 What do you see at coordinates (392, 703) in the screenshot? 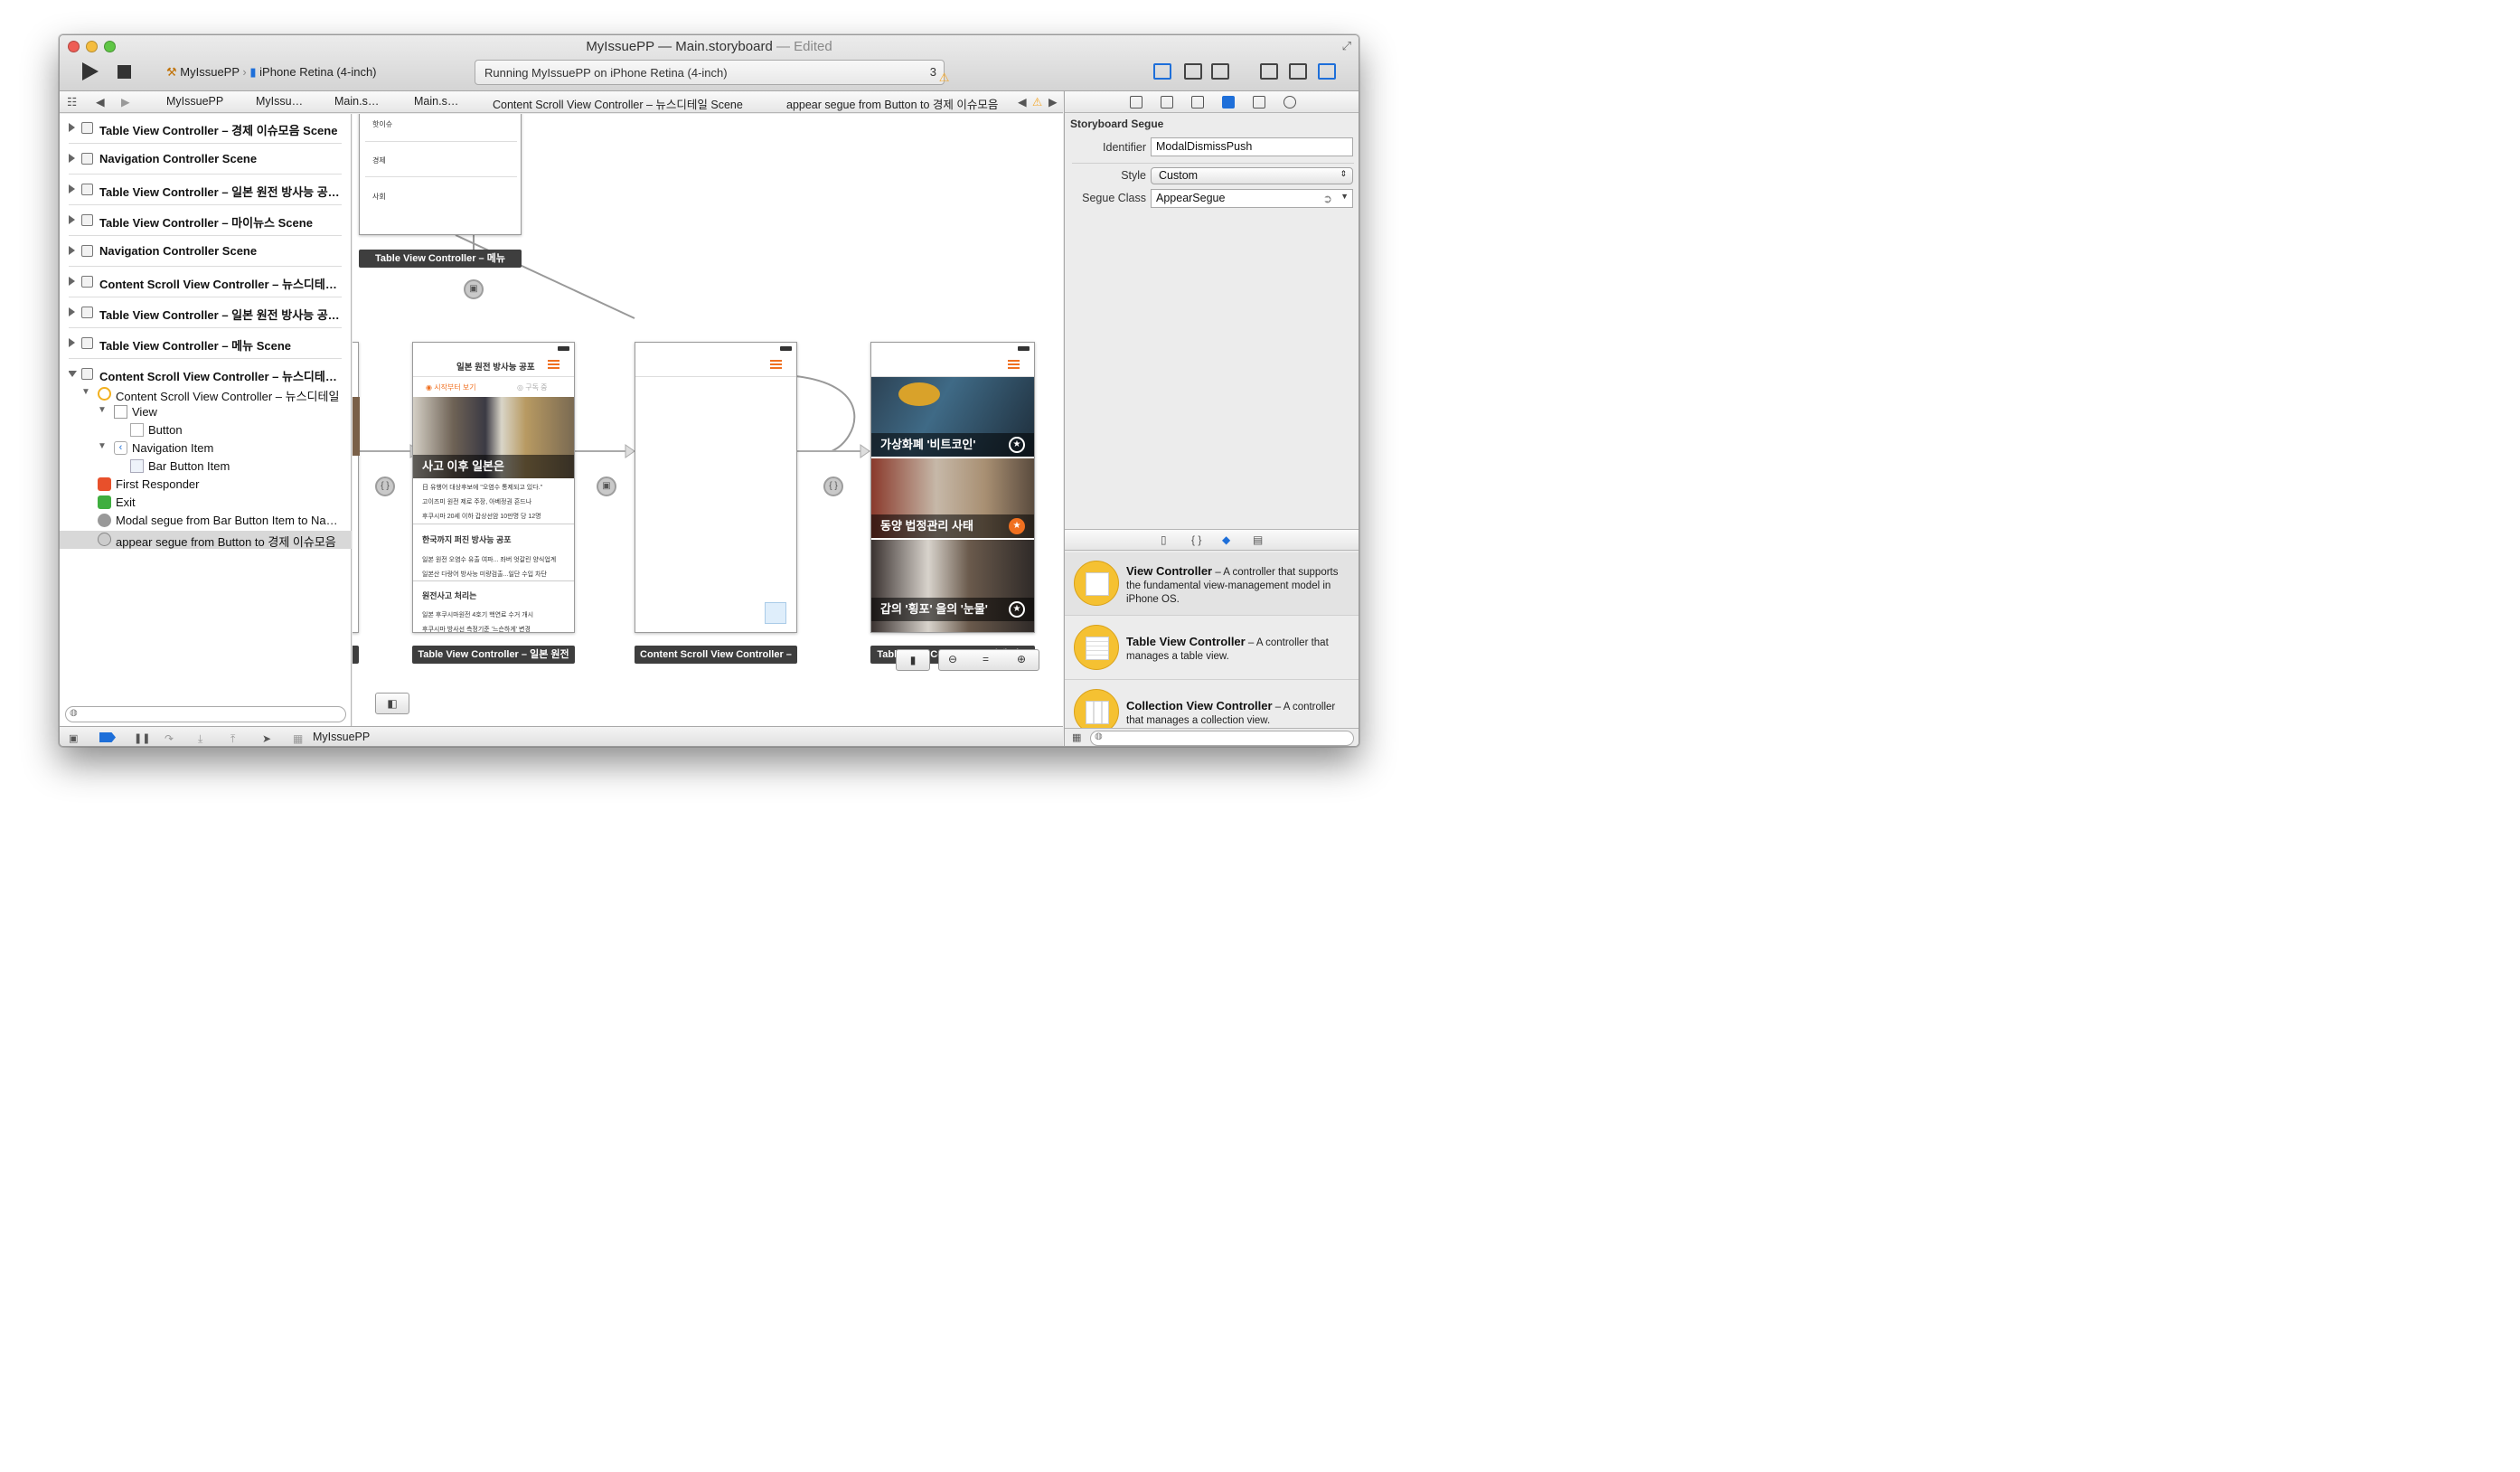
I see `document-outline-button: ◧` at bounding box center [392, 703].